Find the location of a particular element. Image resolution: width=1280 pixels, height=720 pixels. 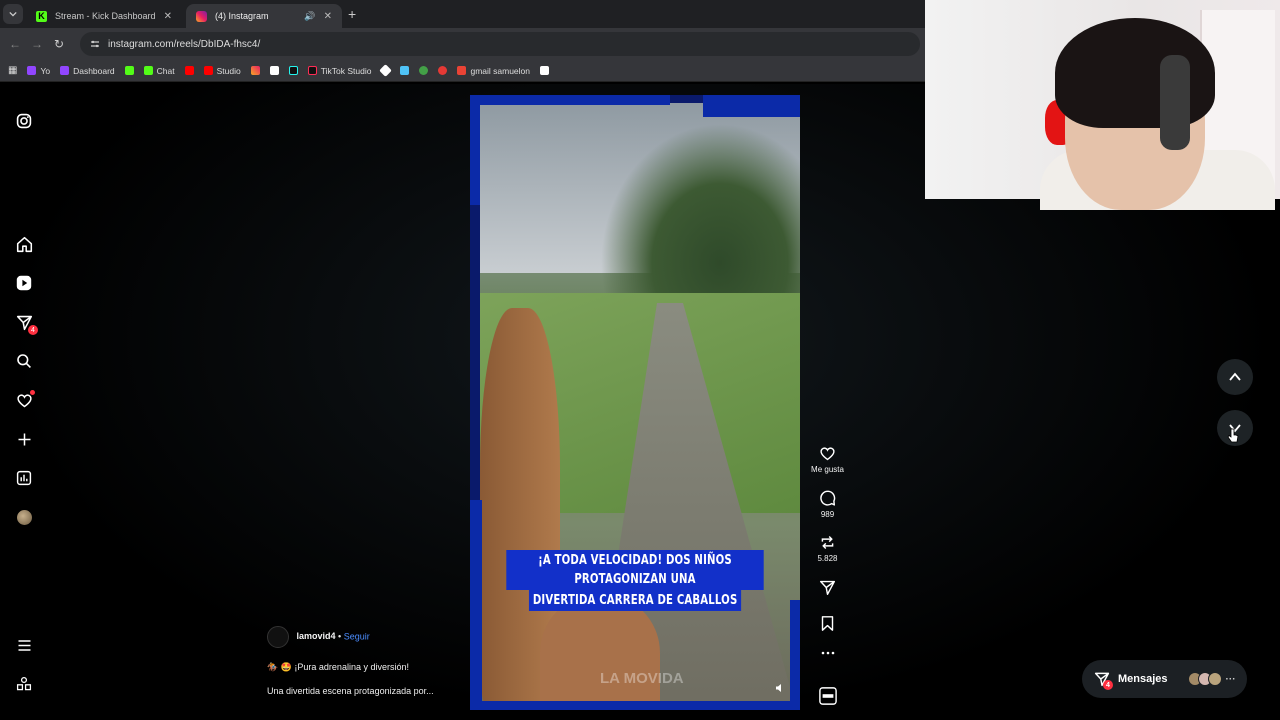

repost-button: 5.828 is located at coordinates (827, 548).